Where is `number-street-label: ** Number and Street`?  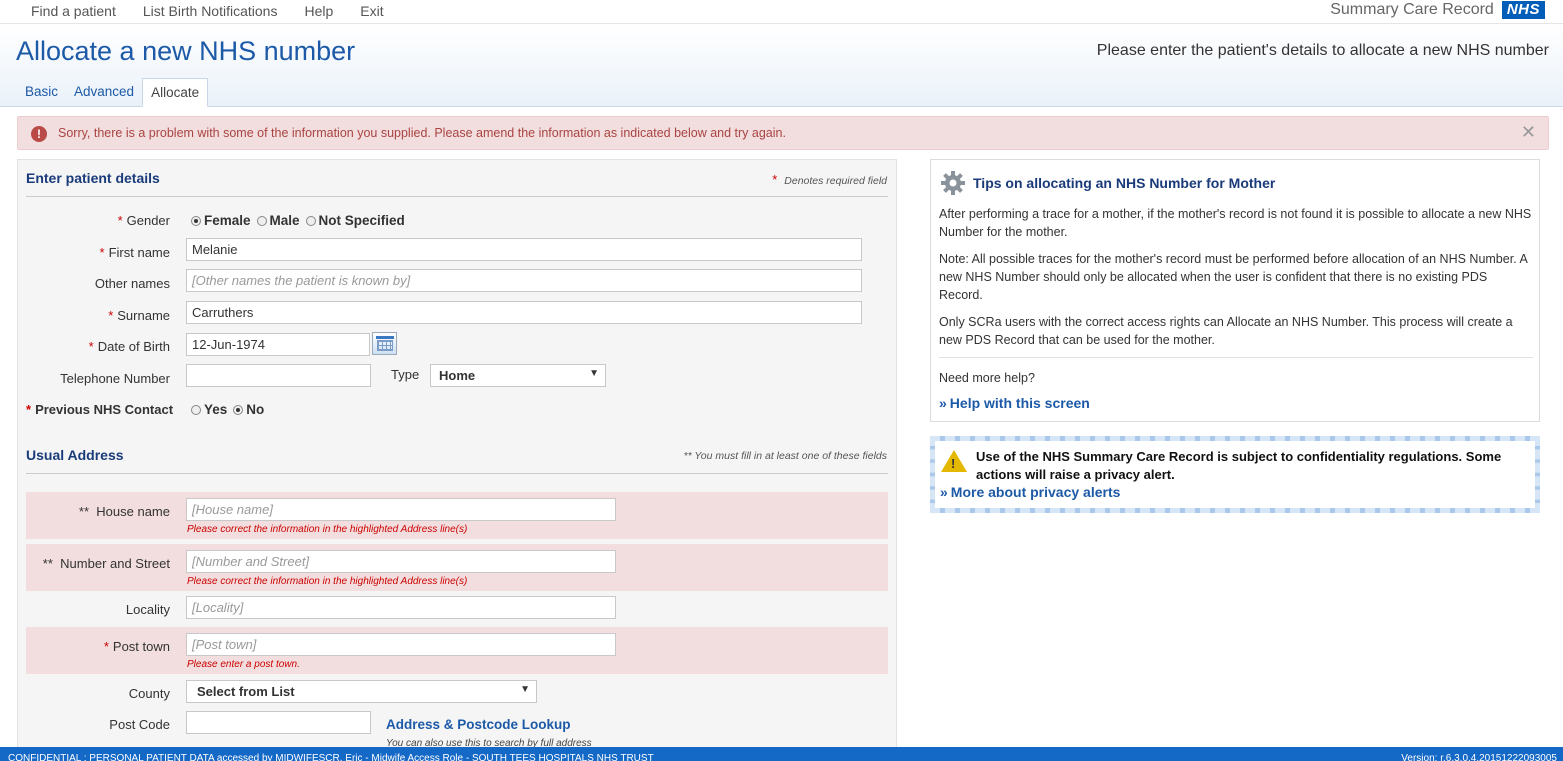 number-street-label: ** Number and Street is located at coordinates (106, 563).